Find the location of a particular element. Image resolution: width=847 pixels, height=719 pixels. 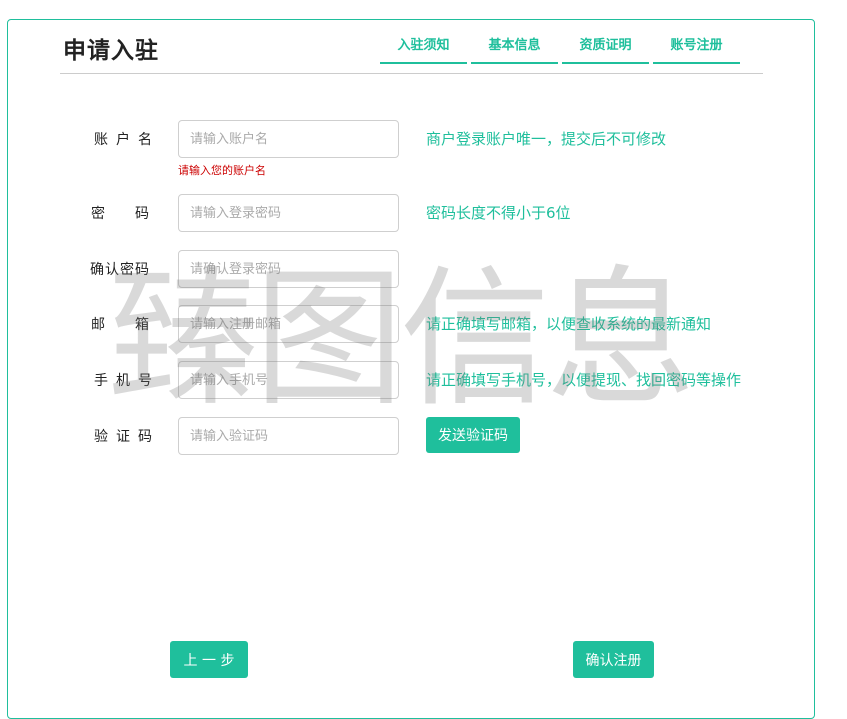

password-label: 密码 is located at coordinates (135, 214).